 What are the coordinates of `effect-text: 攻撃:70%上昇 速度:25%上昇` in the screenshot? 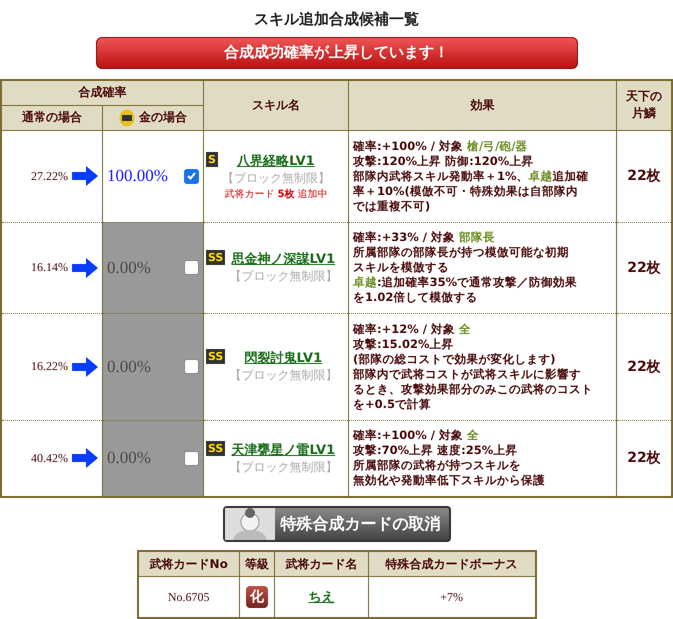 It's located at (435, 450).